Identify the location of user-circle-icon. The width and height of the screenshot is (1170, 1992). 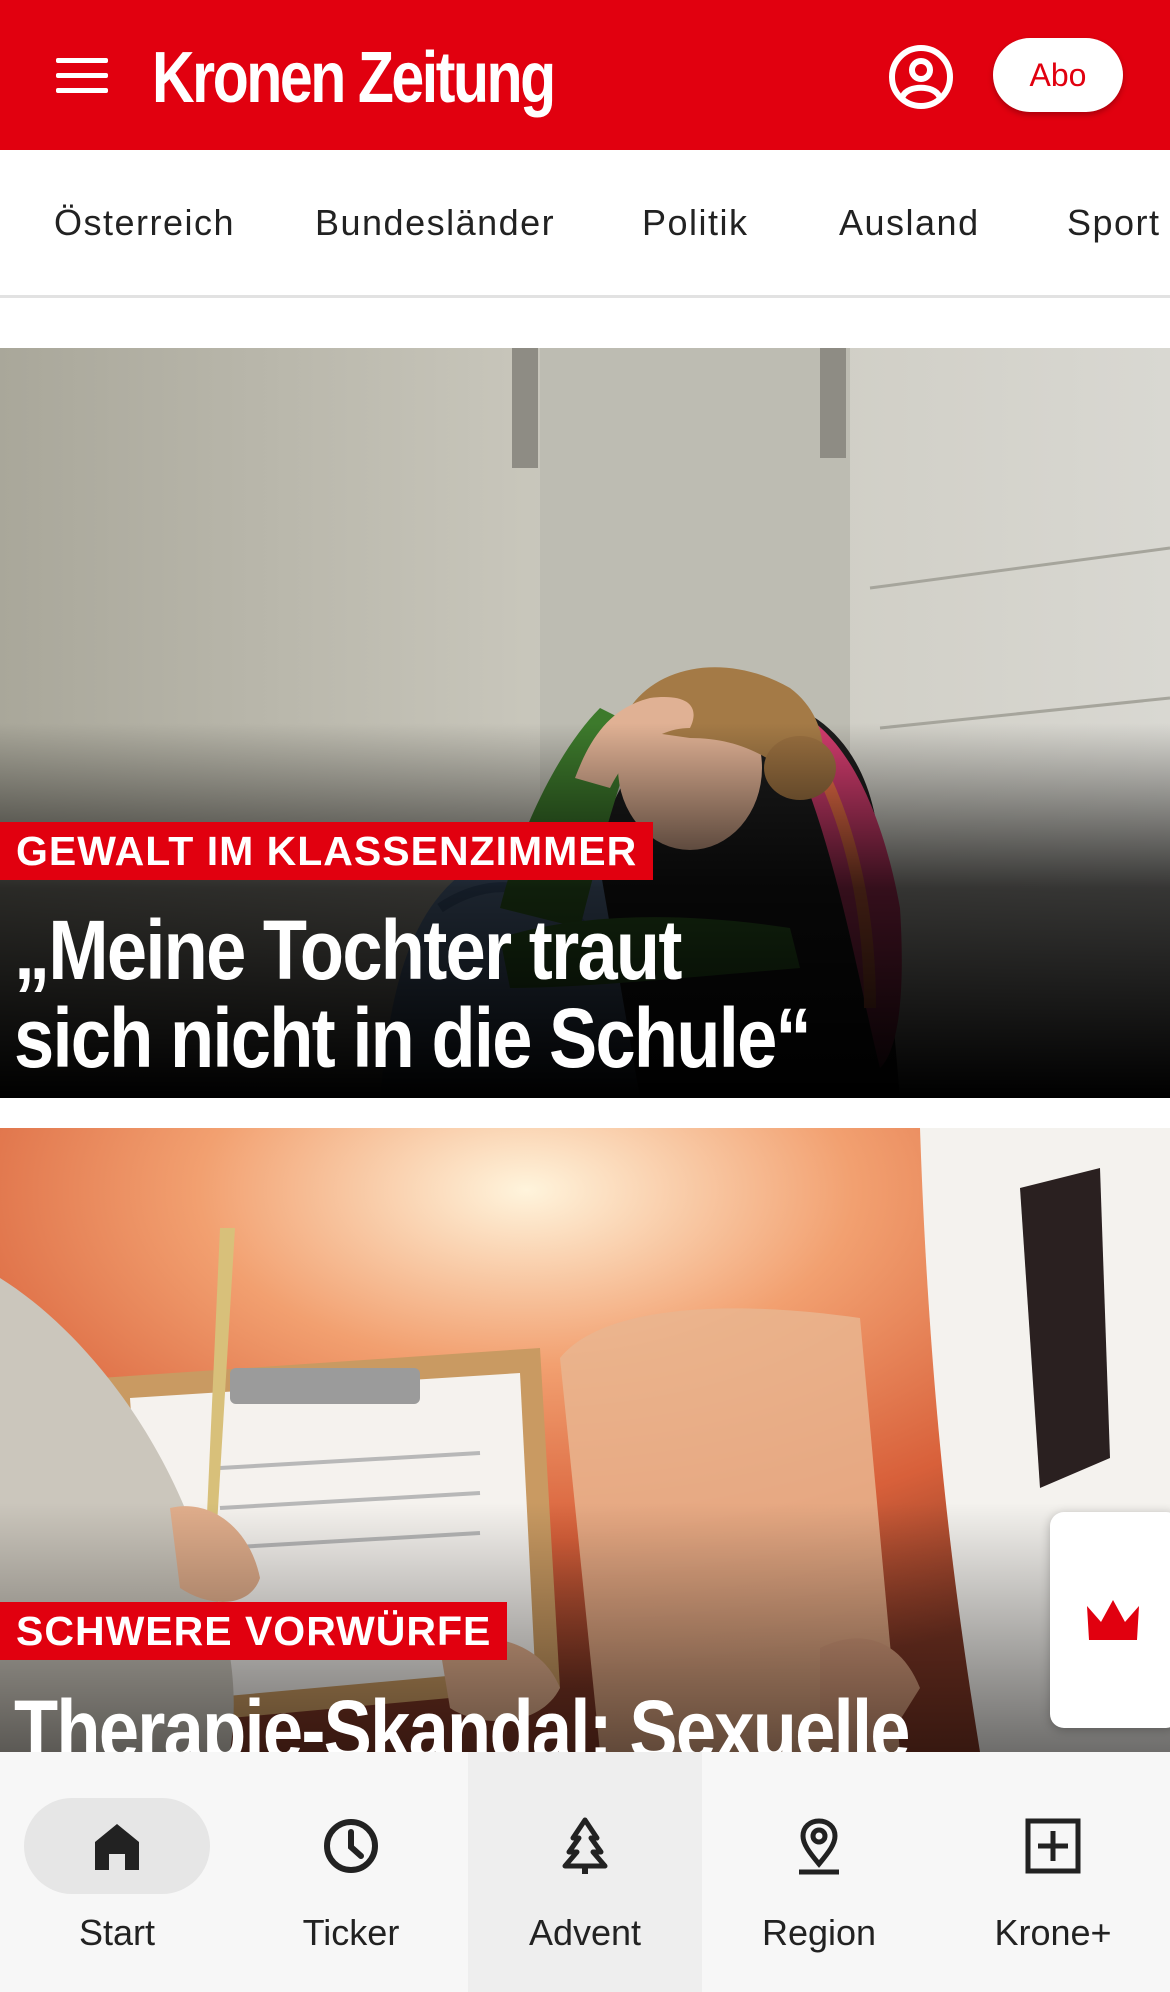
(921, 77).